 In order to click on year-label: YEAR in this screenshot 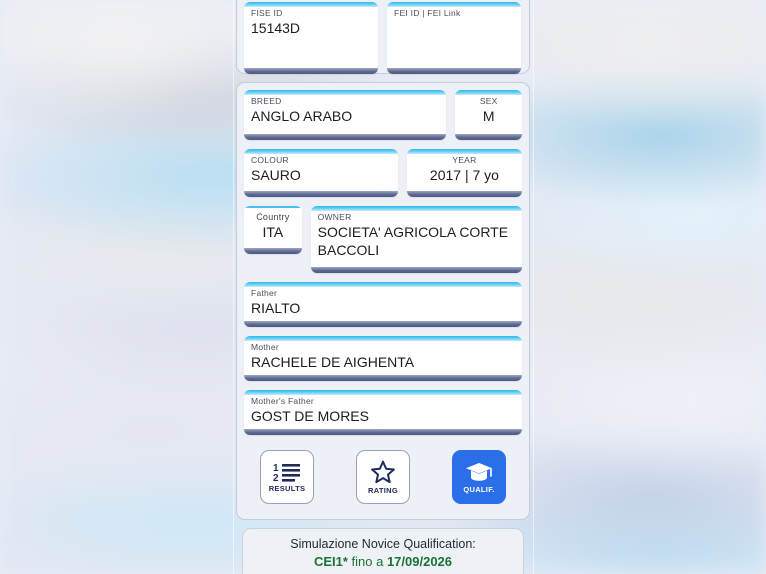, I will do `click(464, 160)`.